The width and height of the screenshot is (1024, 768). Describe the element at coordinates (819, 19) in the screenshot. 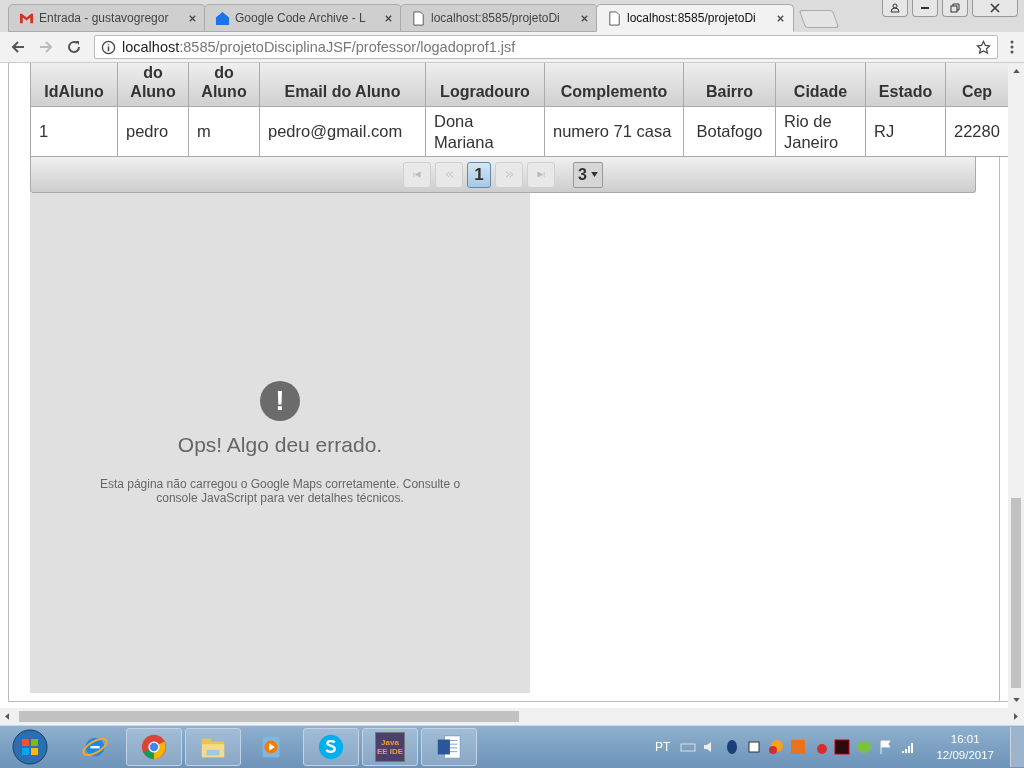

I see `new-tab-button` at that location.